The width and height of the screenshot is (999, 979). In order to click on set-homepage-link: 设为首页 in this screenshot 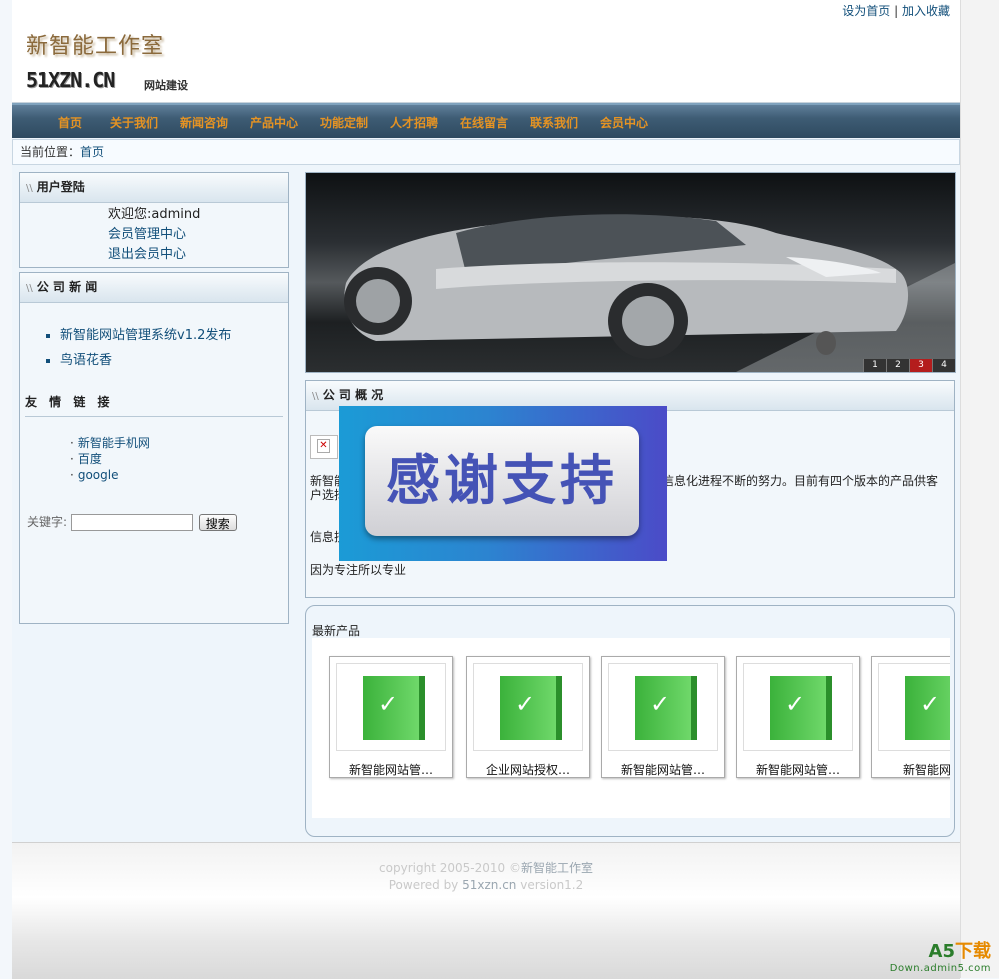, I will do `click(866, 11)`.